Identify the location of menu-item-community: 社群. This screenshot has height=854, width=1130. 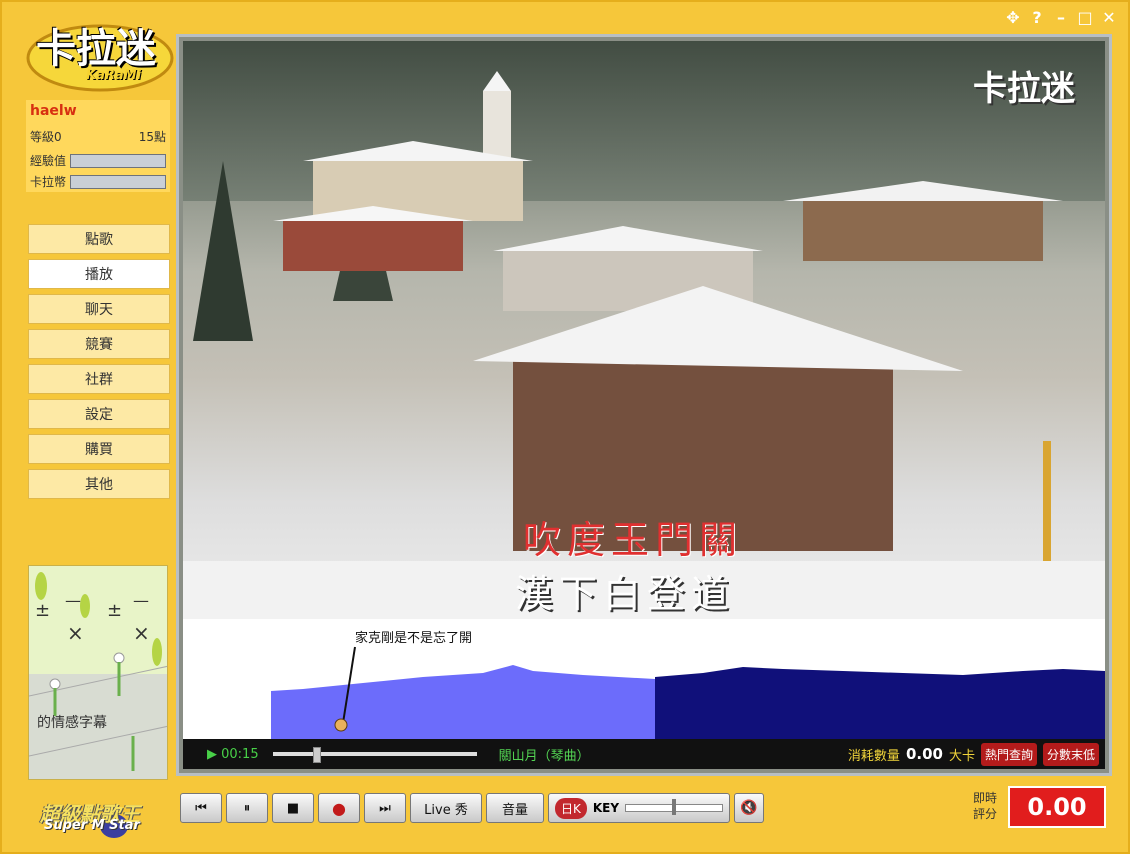
(99, 379).